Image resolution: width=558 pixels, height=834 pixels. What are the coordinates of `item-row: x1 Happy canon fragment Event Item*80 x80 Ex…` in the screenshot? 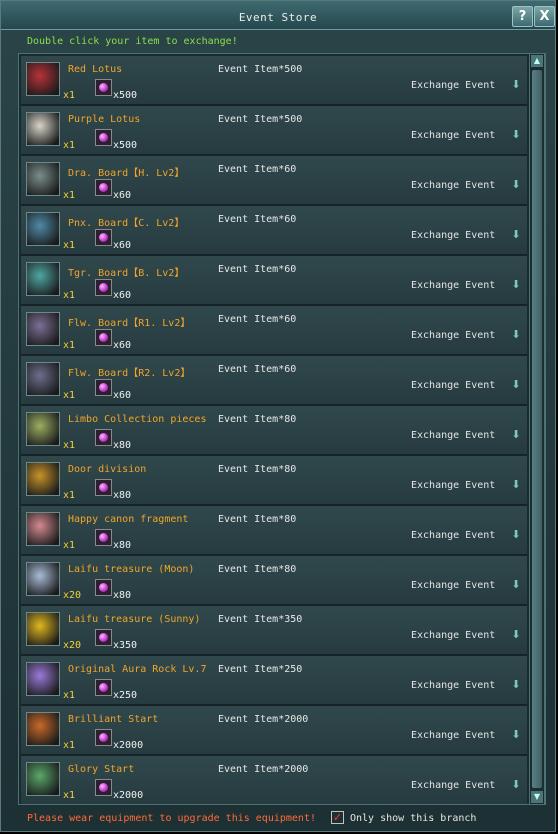 It's located at (274, 531).